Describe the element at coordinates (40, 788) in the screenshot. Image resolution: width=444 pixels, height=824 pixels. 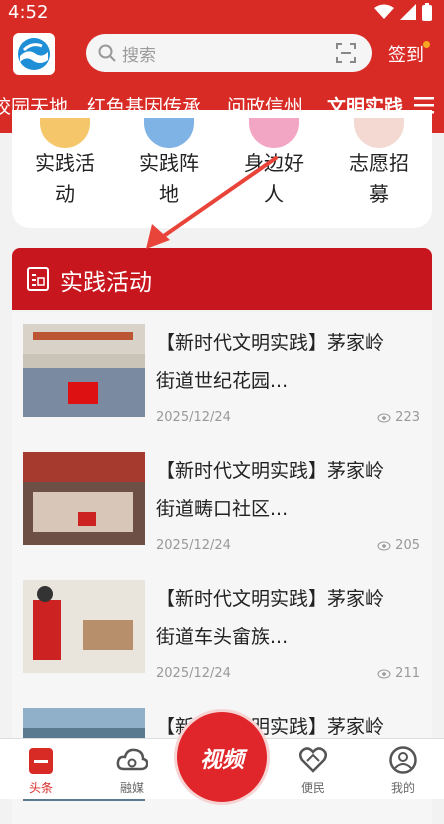
I see `nav-label: 头条` at that location.